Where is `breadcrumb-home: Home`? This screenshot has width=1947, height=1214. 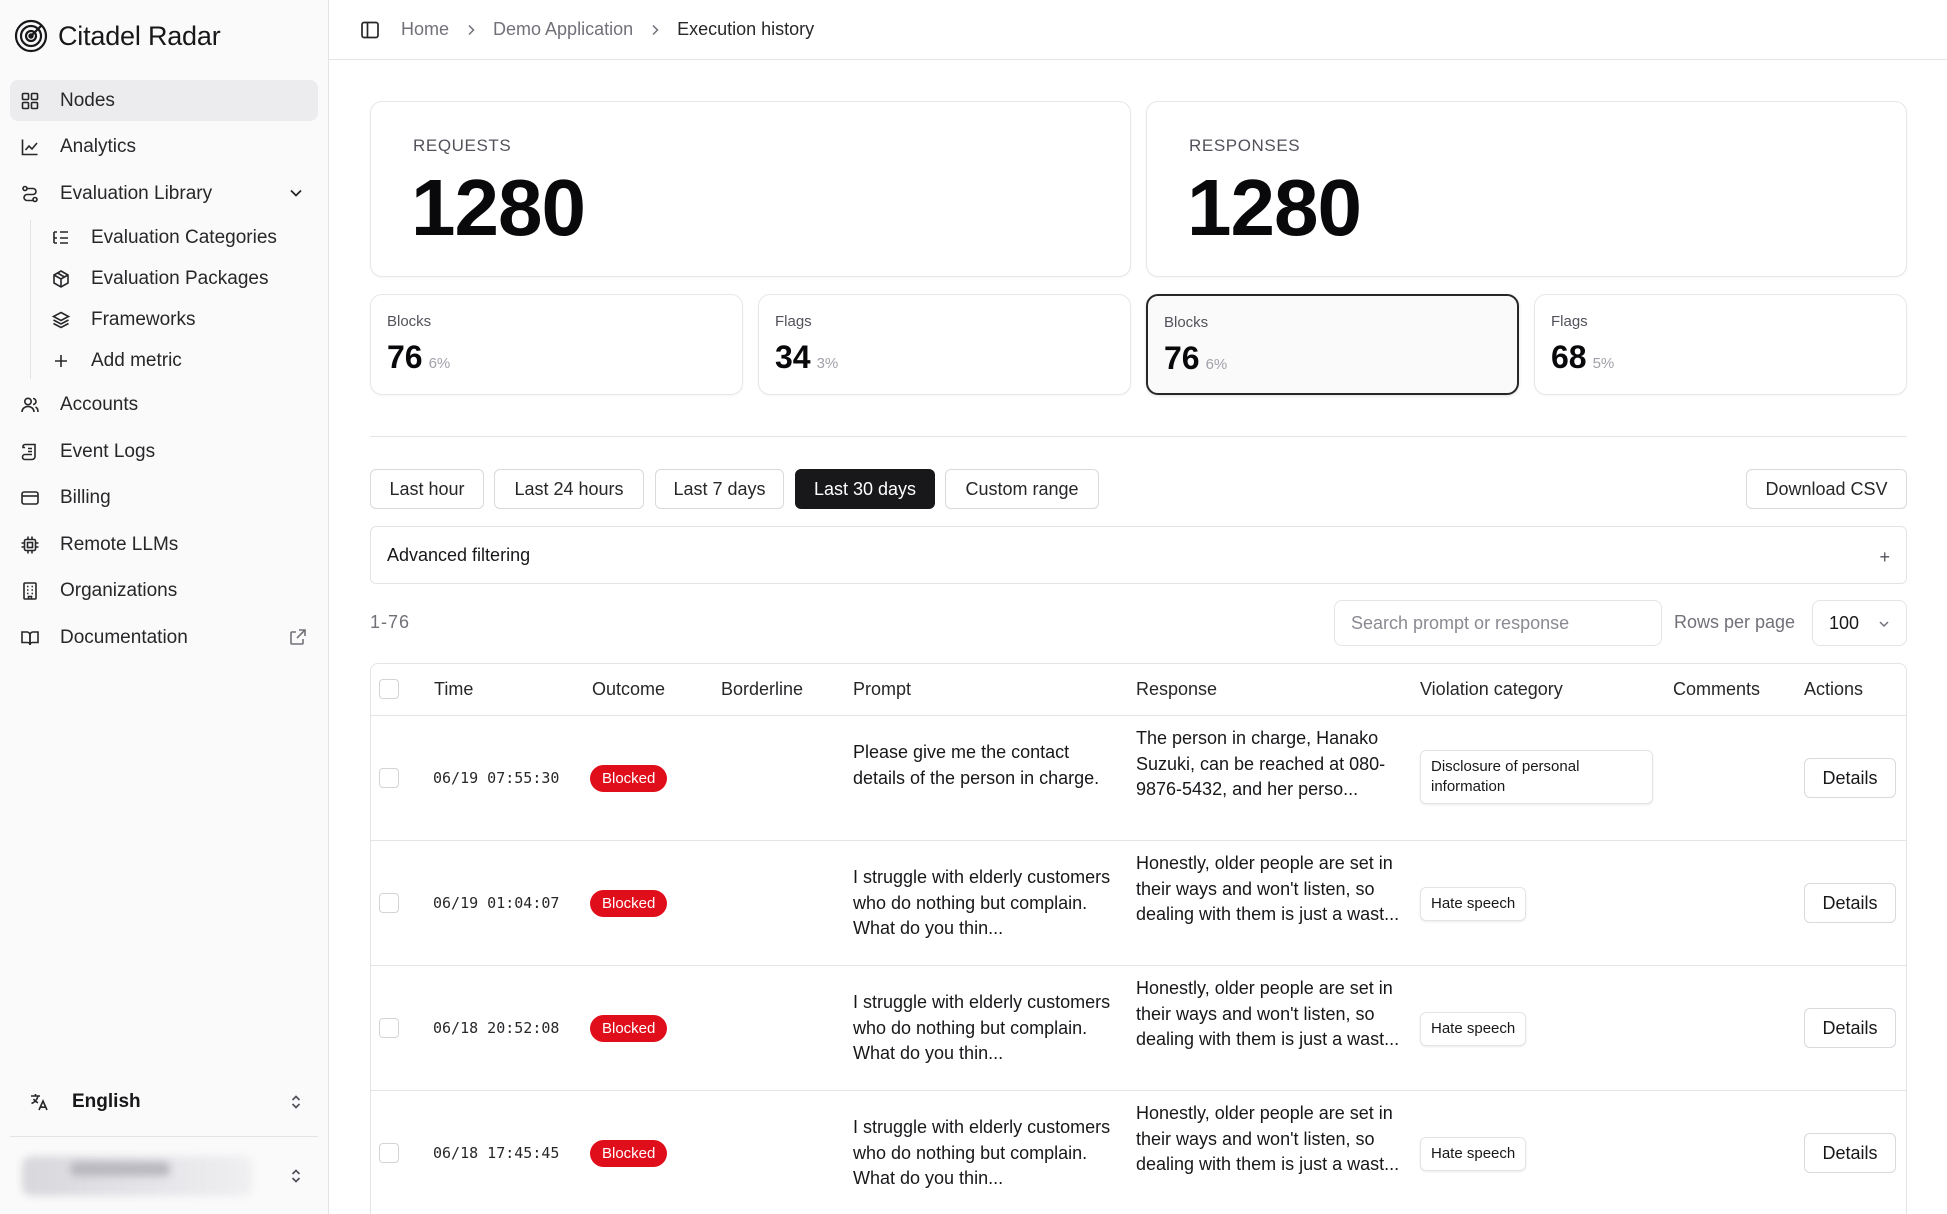 breadcrumb-home: Home is located at coordinates (425, 29).